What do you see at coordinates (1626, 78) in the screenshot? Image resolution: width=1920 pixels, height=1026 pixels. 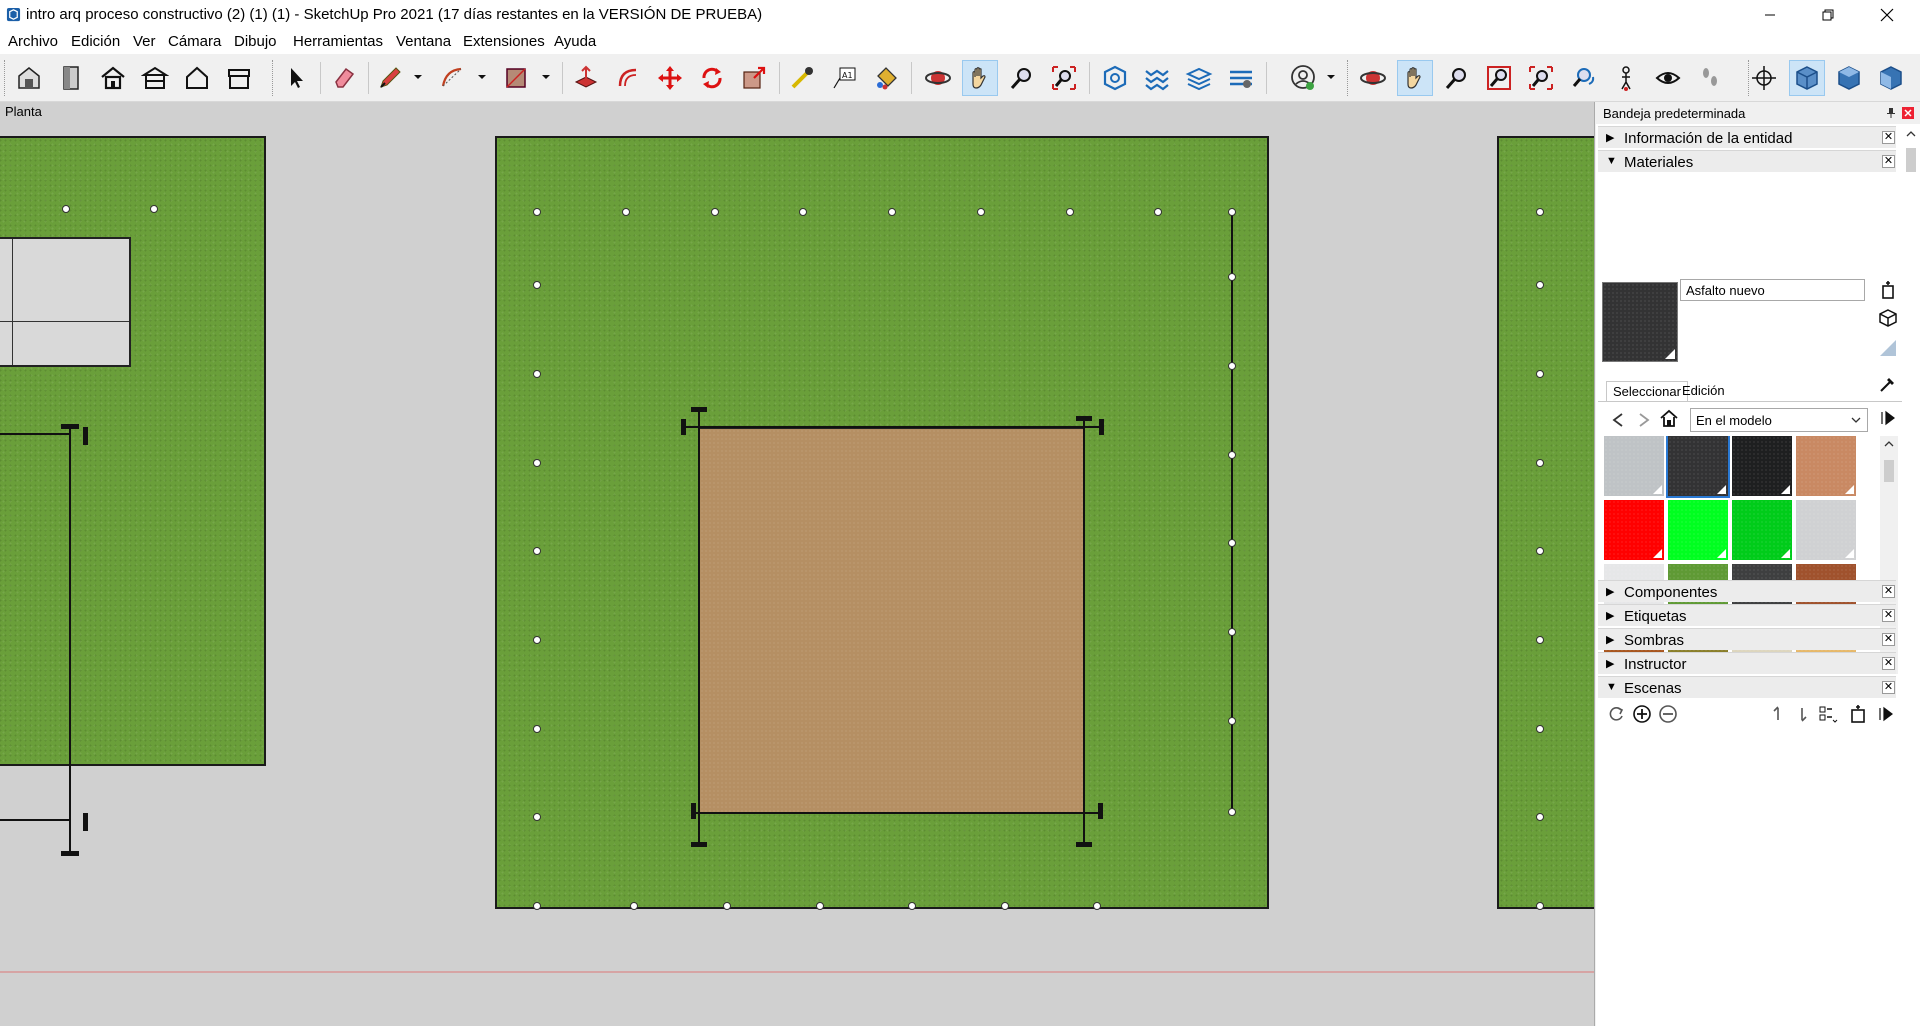 I see `position-camera-tool` at bounding box center [1626, 78].